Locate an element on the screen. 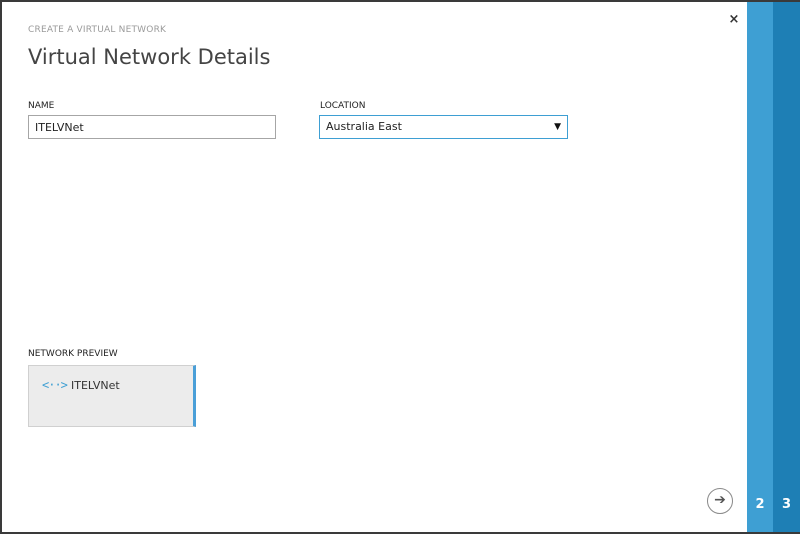 The width and height of the screenshot is (800, 534). next-arrow-icon: ➔ is located at coordinates (720, 501).